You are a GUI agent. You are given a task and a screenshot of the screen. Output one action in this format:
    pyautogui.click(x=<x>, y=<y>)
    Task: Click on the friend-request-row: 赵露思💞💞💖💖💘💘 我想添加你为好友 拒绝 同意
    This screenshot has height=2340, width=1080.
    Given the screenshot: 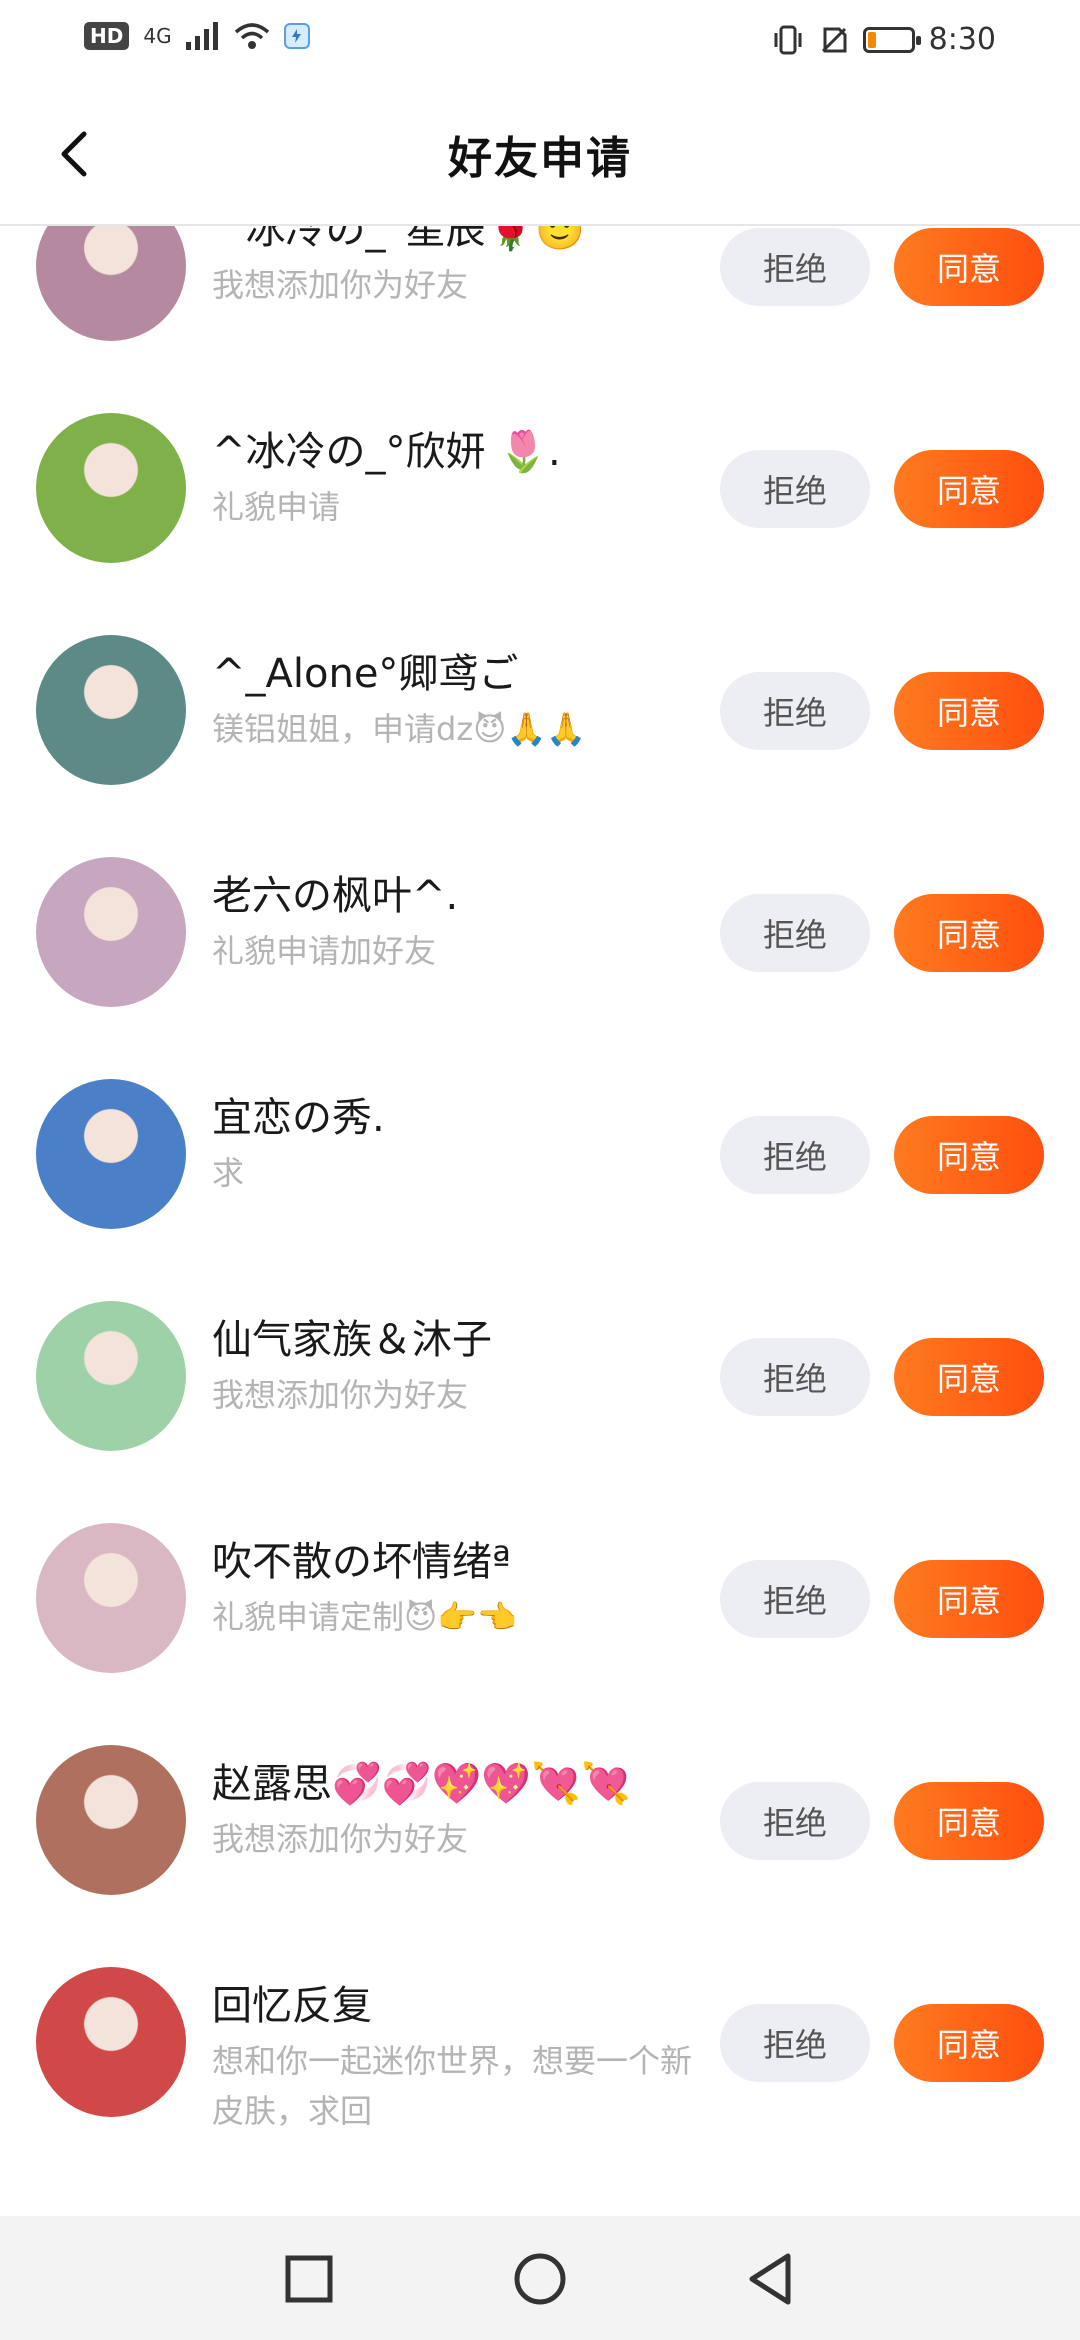 What is the action you would take?
    pyautogui.click(x=540, y=1787)
    